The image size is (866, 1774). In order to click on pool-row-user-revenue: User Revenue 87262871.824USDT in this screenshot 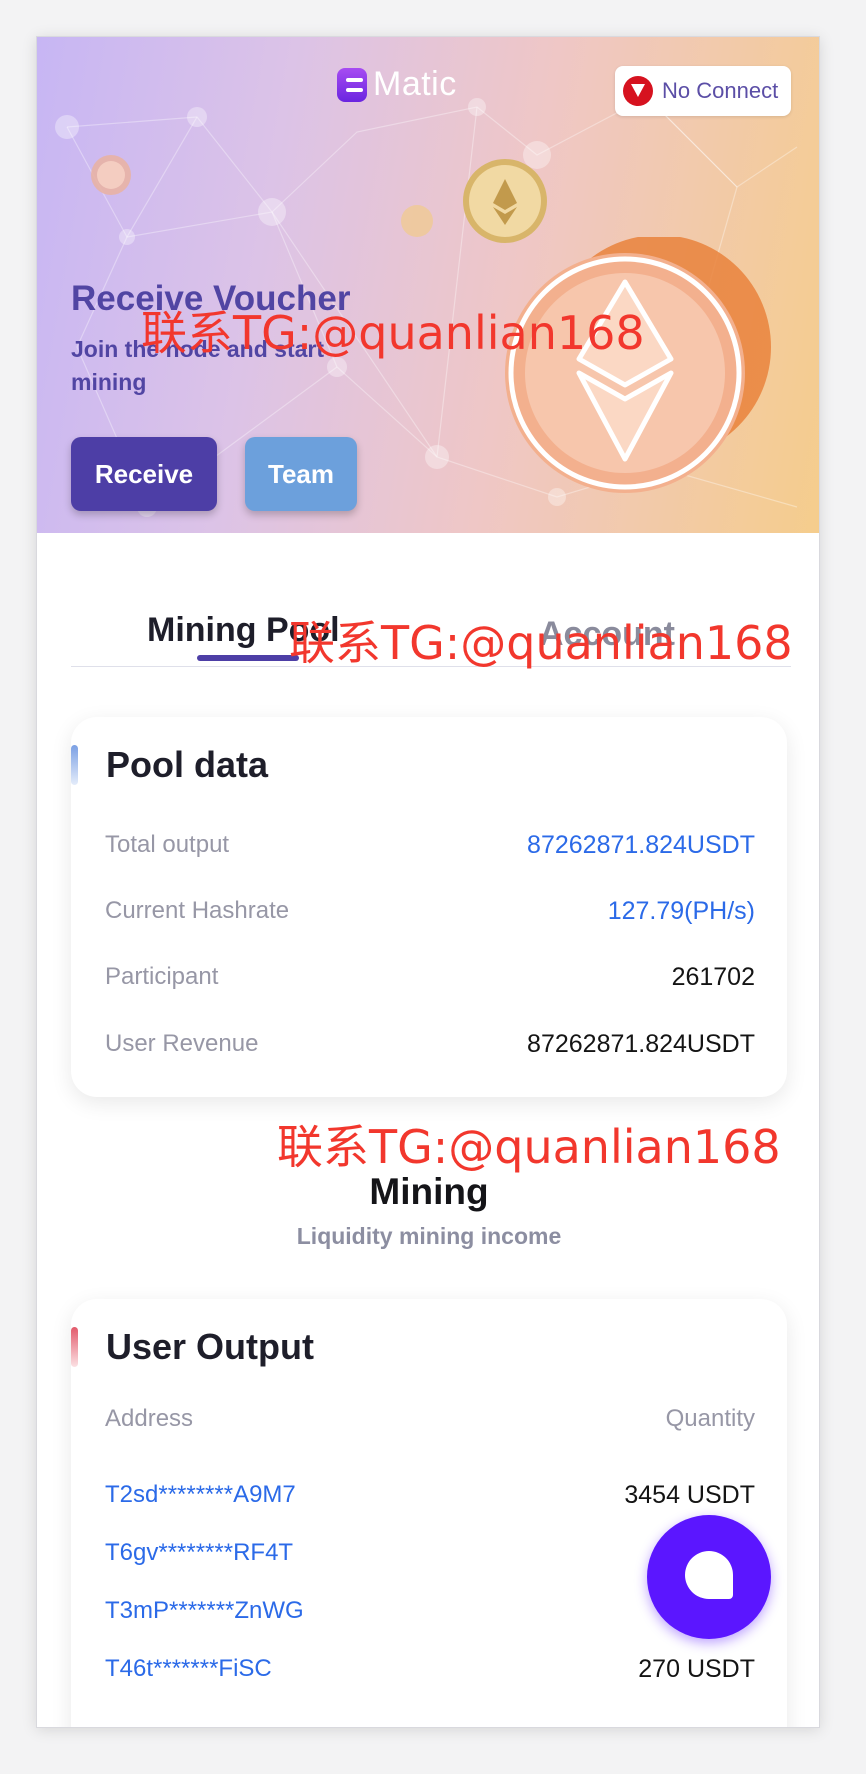, I will do `click(430, 1044)`.